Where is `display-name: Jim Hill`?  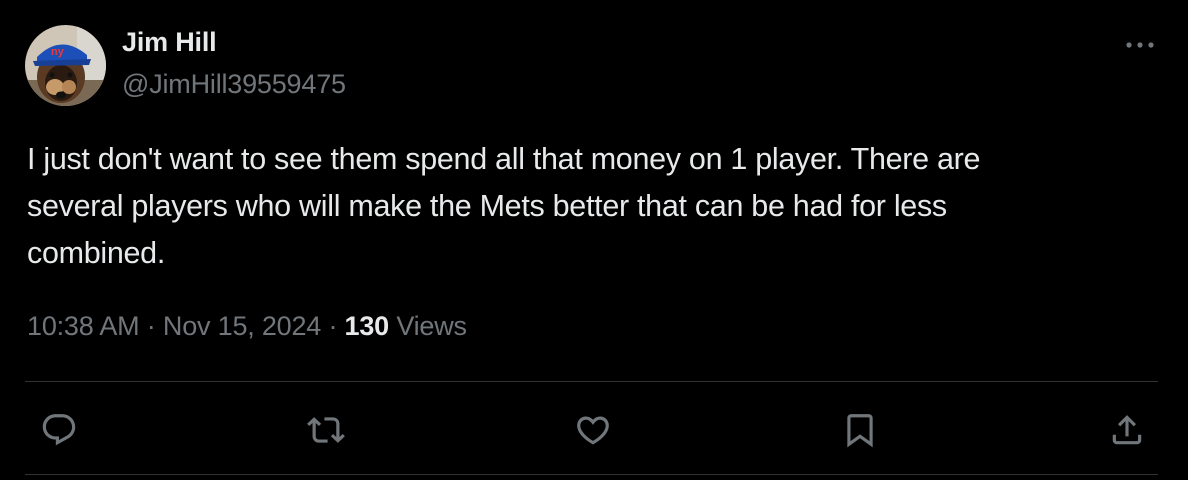 display-name: Jim Hill is located at coordinates (169, 42).